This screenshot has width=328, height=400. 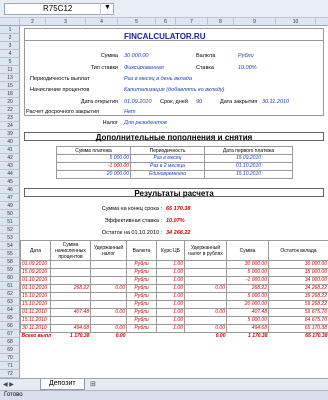 I want to click on row-header: 55, so click(x=10, y=254).